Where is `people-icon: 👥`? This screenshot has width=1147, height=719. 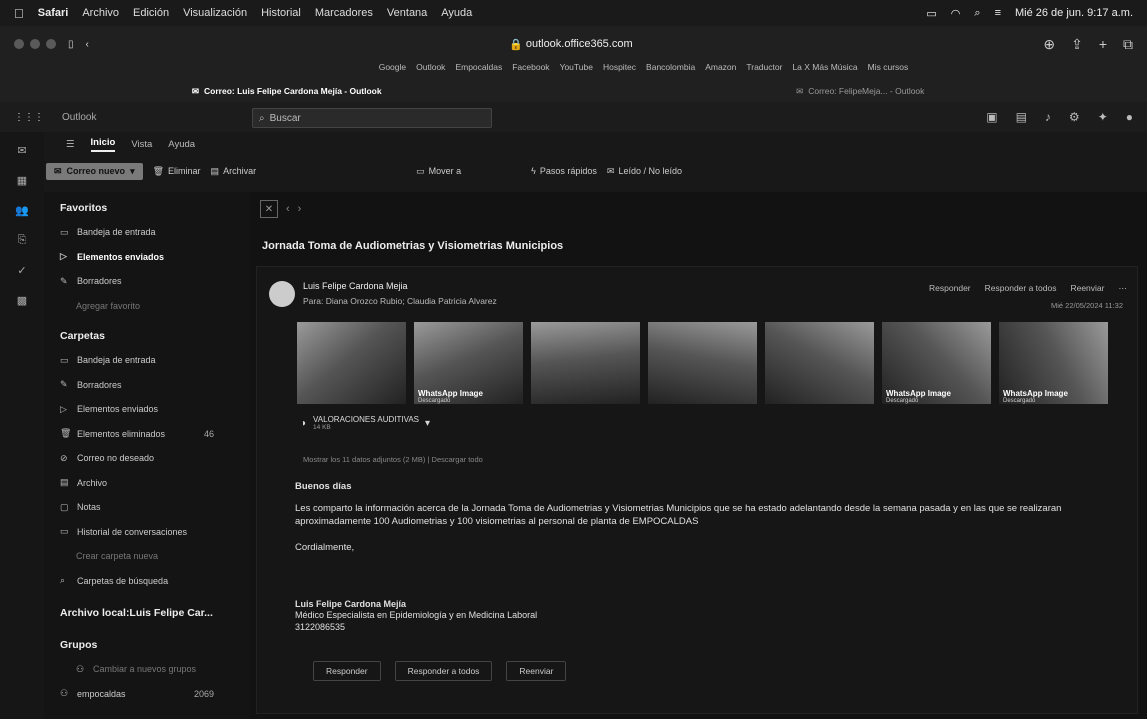
people-icon: 👥 is located at coordinates (22, 210).